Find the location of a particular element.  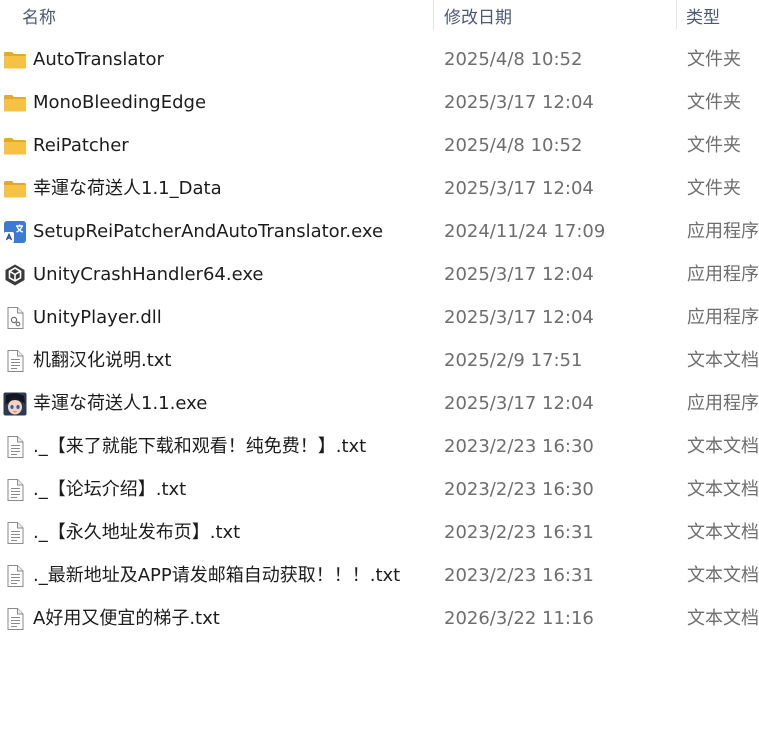

file-name: 幸運な荷送人1.1.exe is located at coordinates (120, 403).